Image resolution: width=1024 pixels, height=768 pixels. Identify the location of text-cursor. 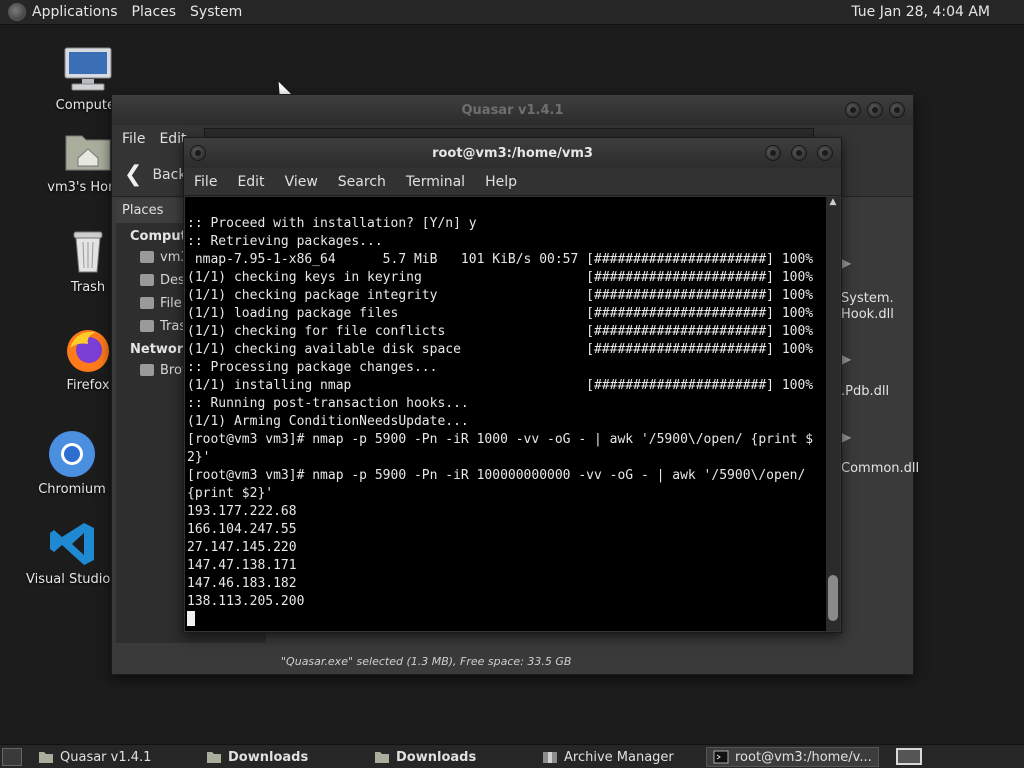
(191, 618).